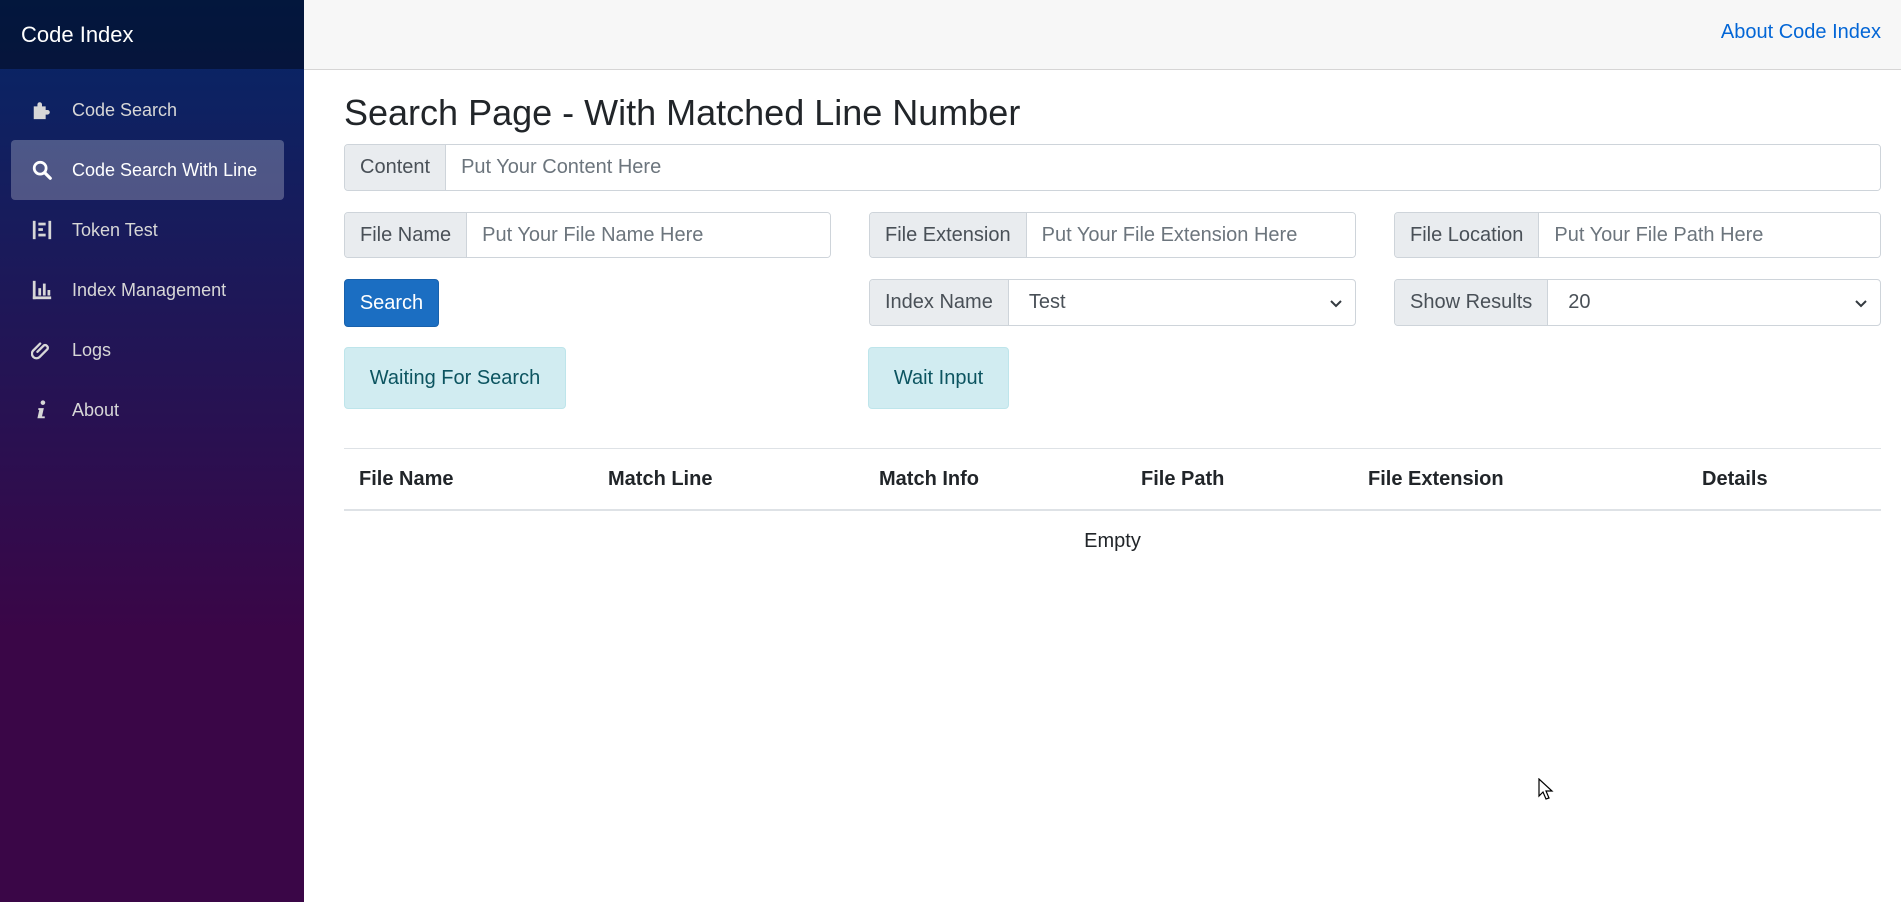 Image resolution: width=1901 pixels, height=902 pixels. What do you see at coordinates (406, 479) in the screenshot?
I see `column-header-file-name: File Name` at bounding box center [406, 479].